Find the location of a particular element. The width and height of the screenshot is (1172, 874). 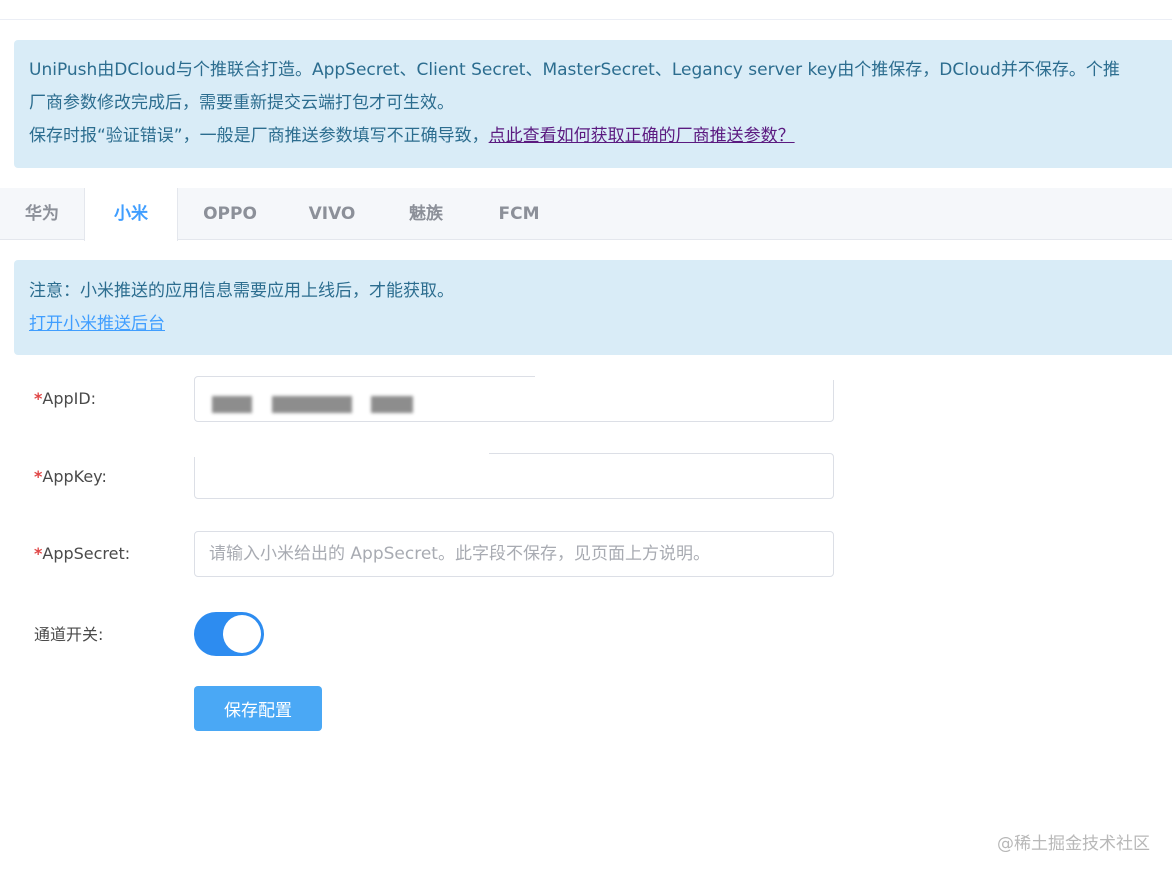

appsecret-input is located at coordinates (514, 554).